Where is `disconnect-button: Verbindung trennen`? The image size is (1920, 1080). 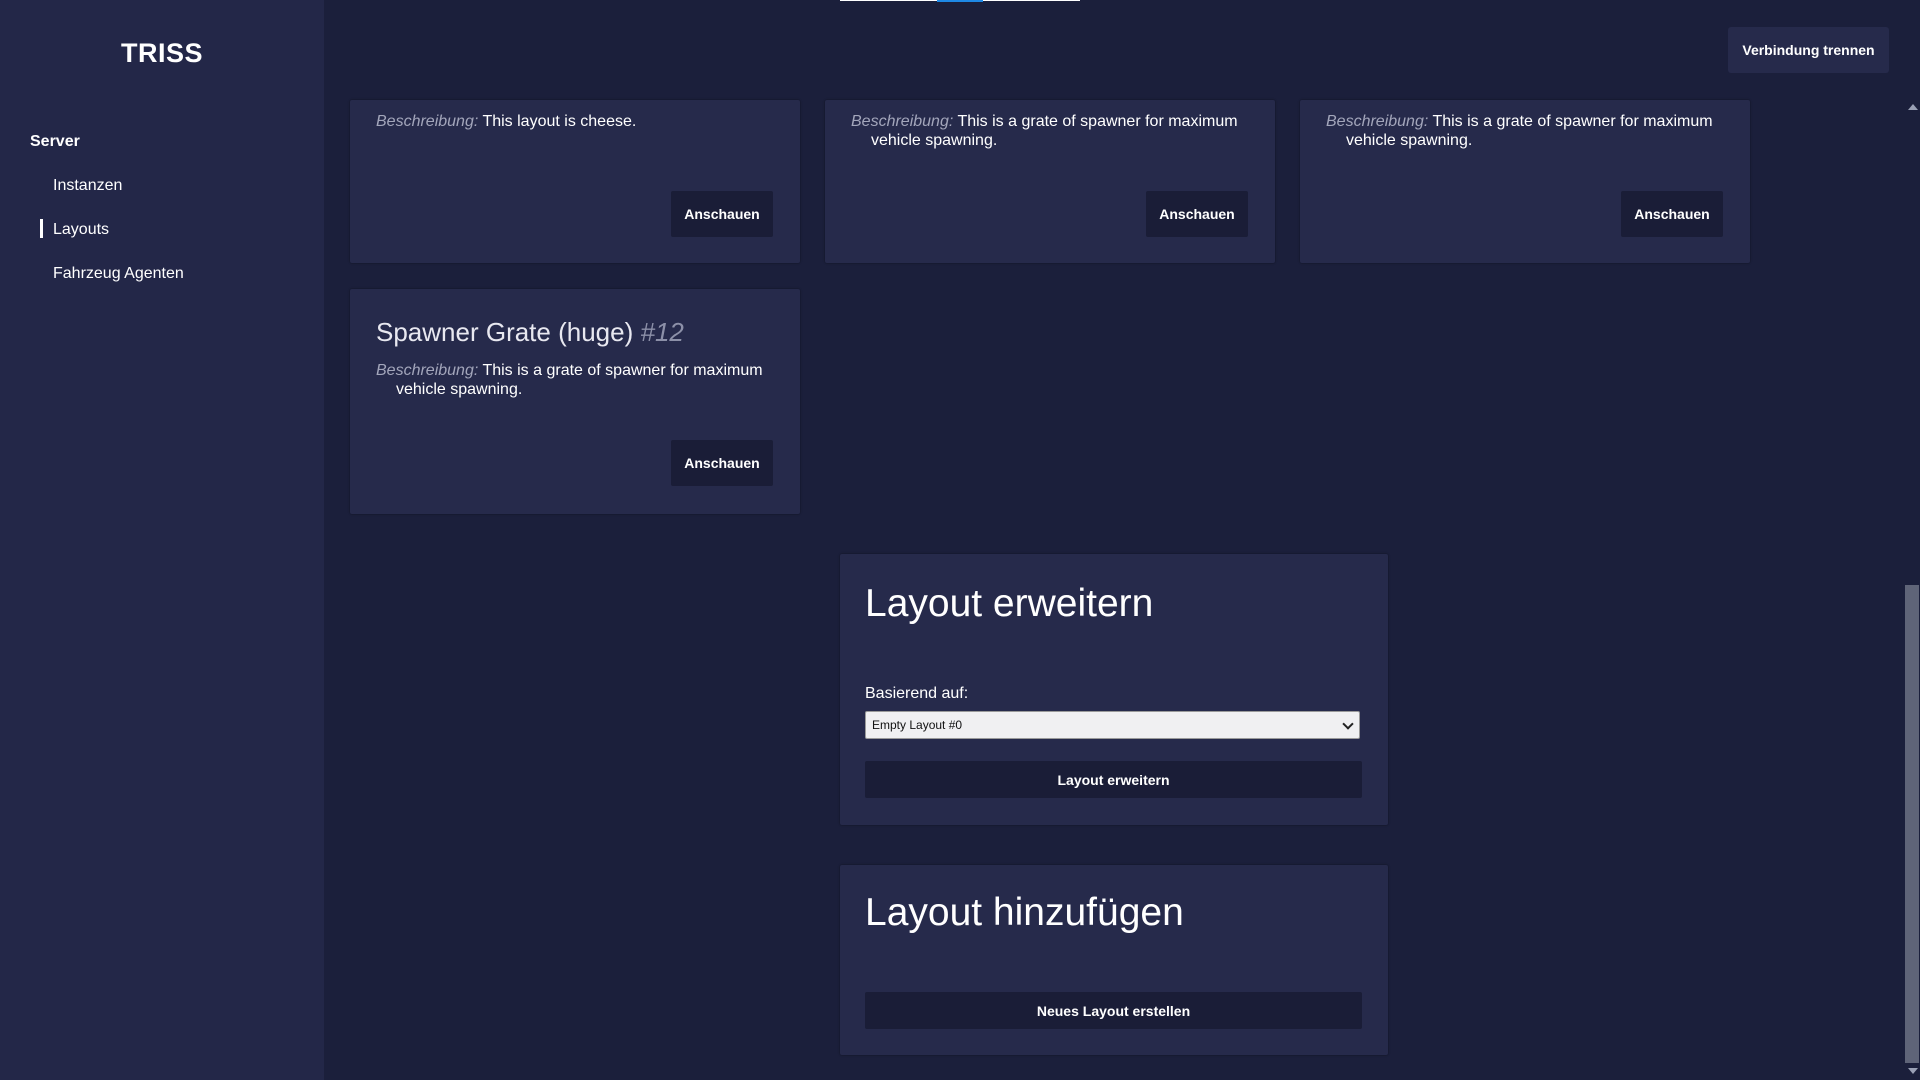 disconnect-button: Verbindung trennen is located at coordinates (1808, 50).